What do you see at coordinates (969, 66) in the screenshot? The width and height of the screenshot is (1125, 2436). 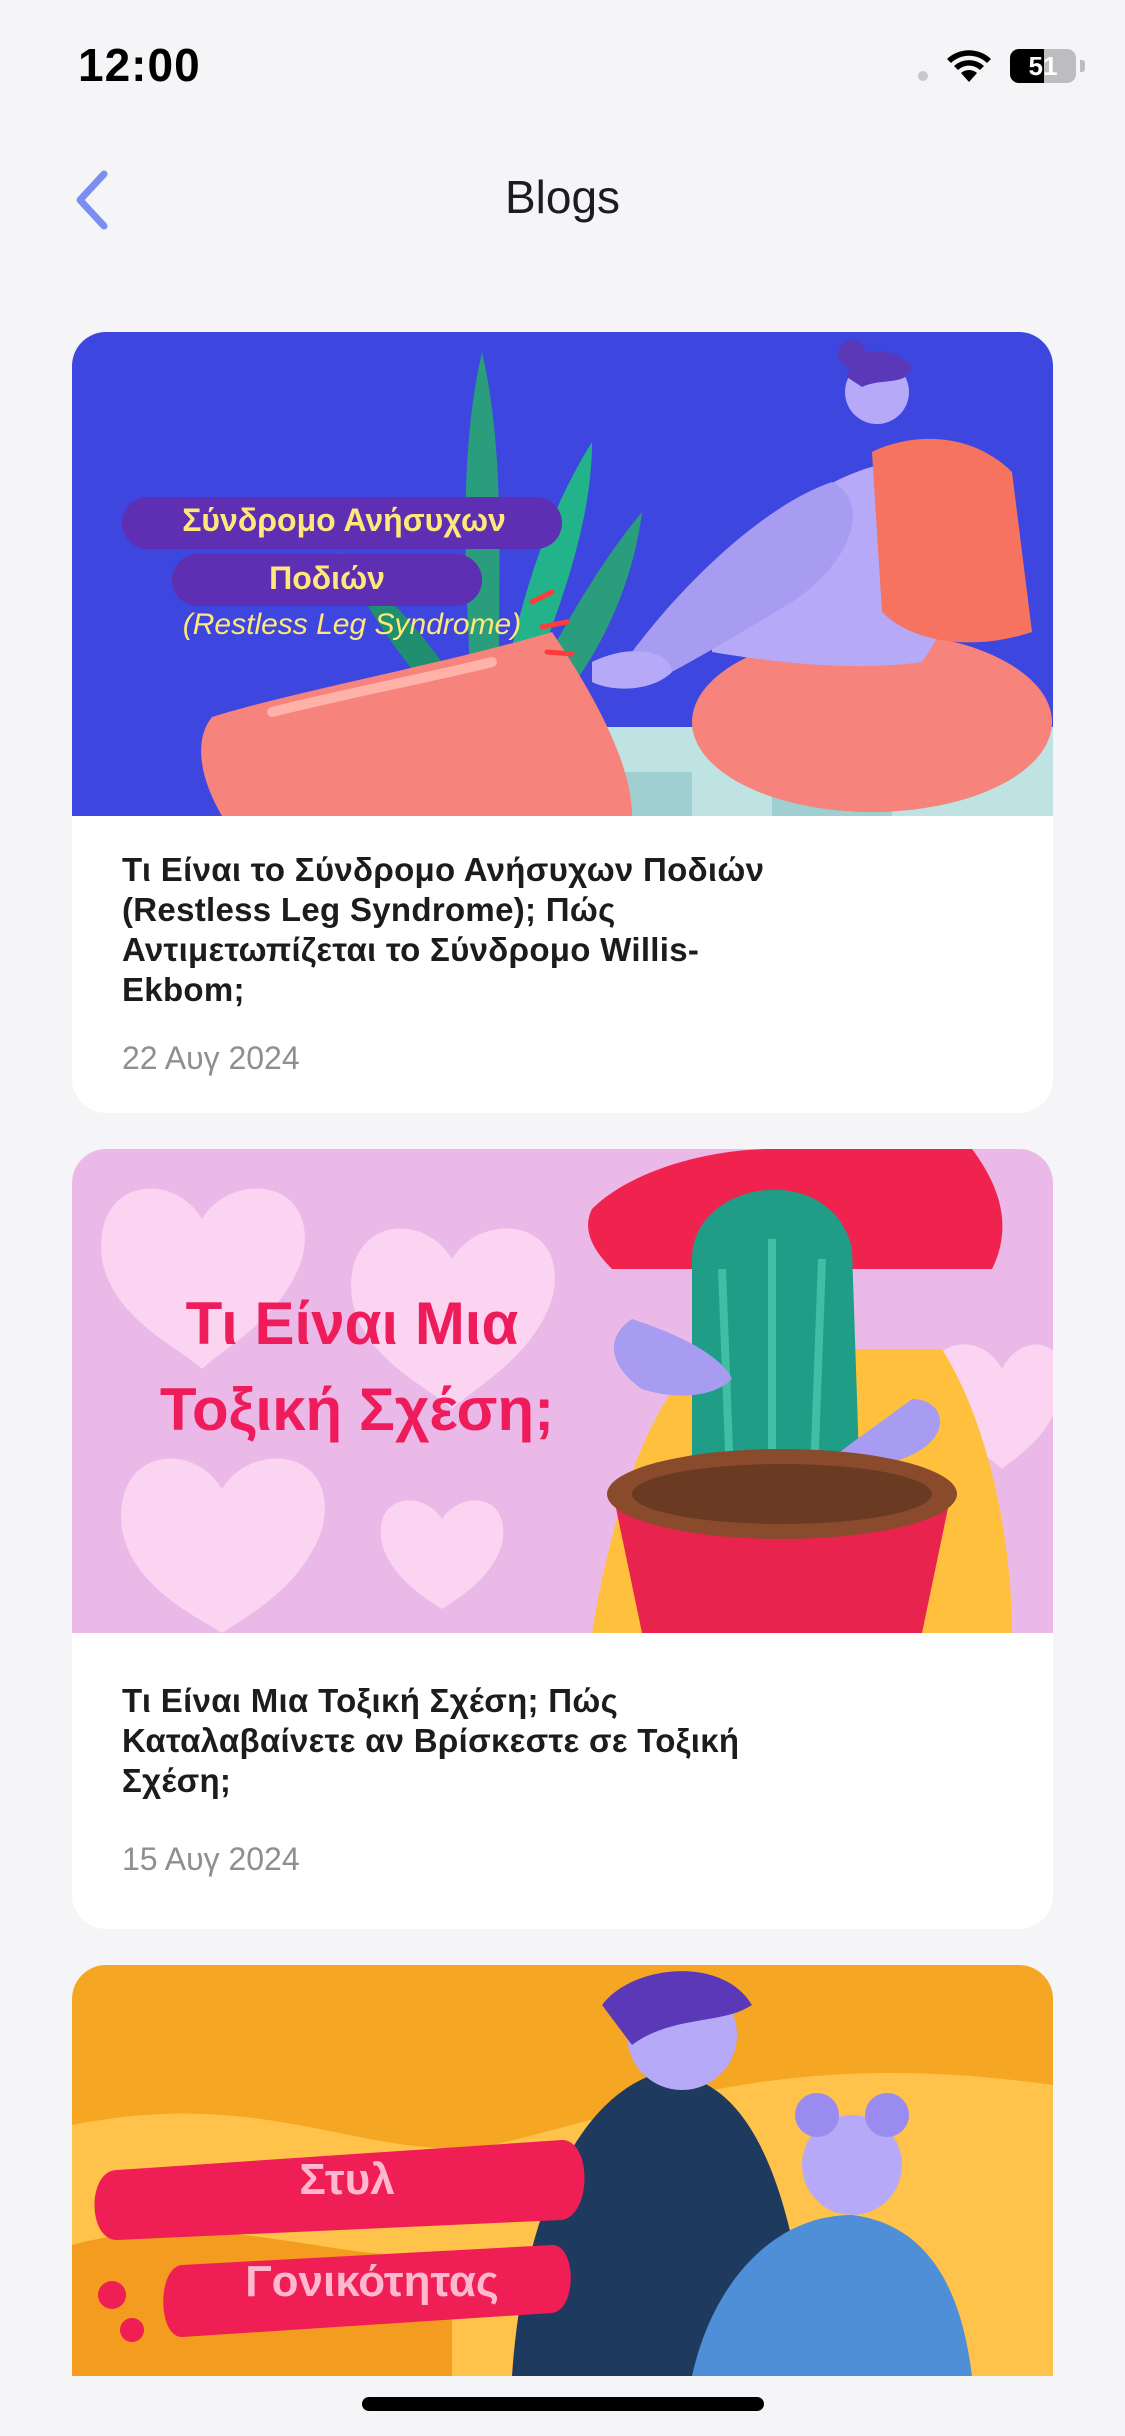 I see `wifi-icon` at bounding box center [969, 66].